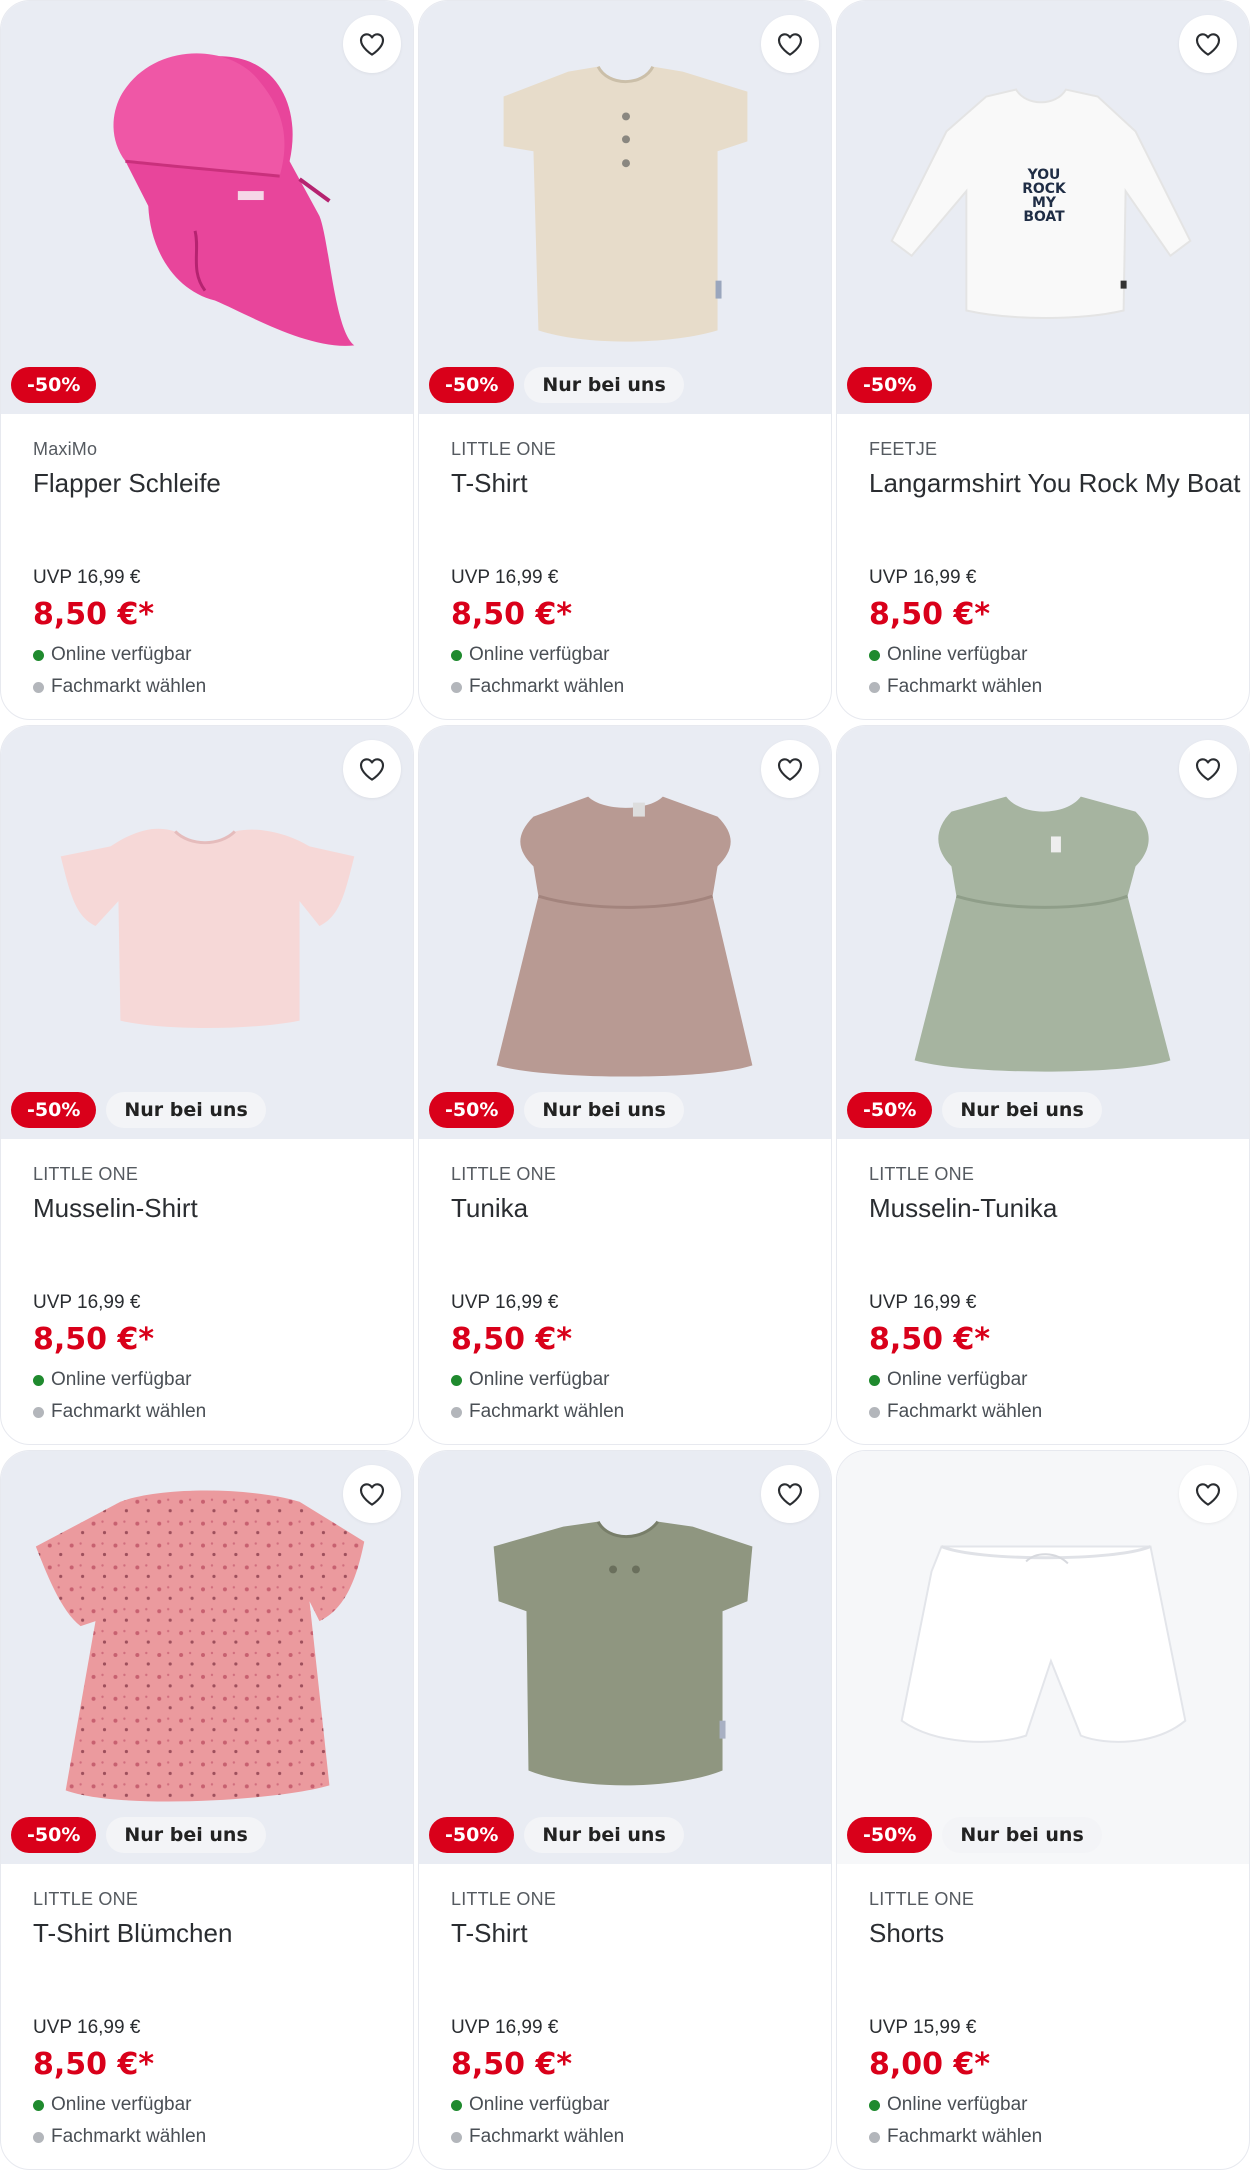 This screenshot has width=1250, height=2178. I want to click on original-price: UVP 15,99 €, so click(923, 2027).